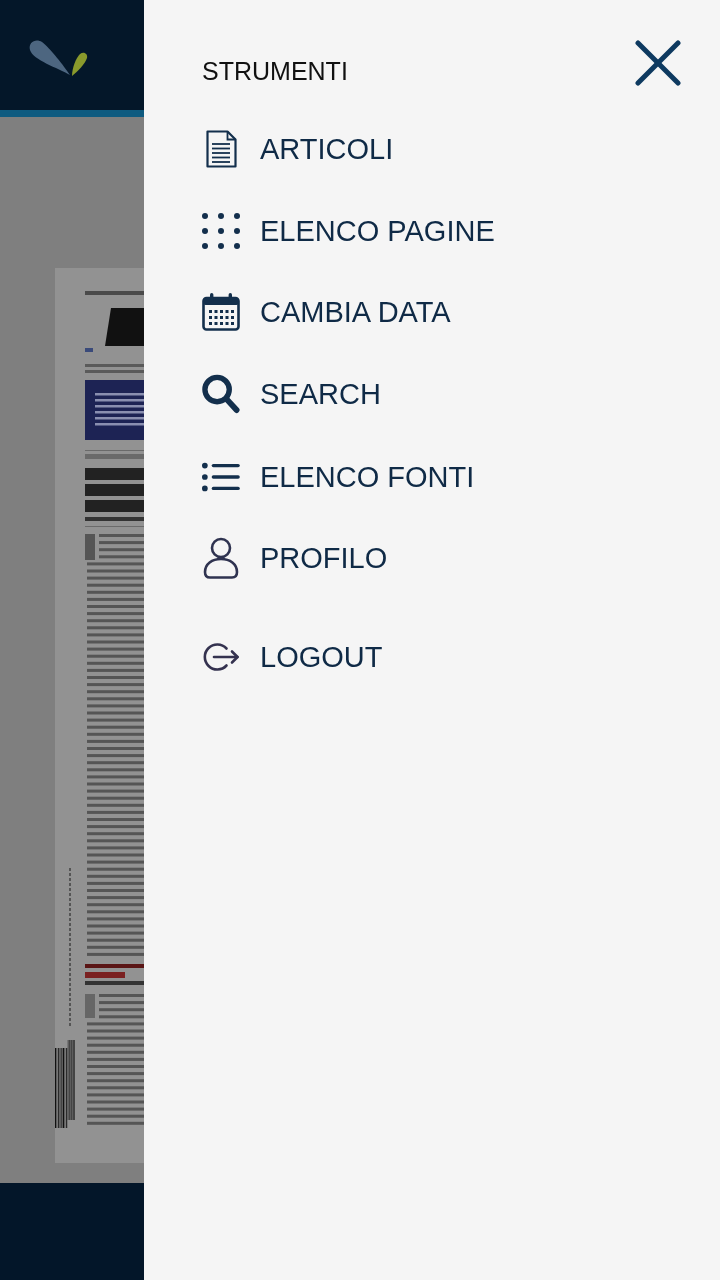 The width and height of the screenshot is (720, 1280). What do you see at coordinates (292, 657) in the screenshot?
I see `menu-item: LOGOUT` at bounding box center [292, 657].